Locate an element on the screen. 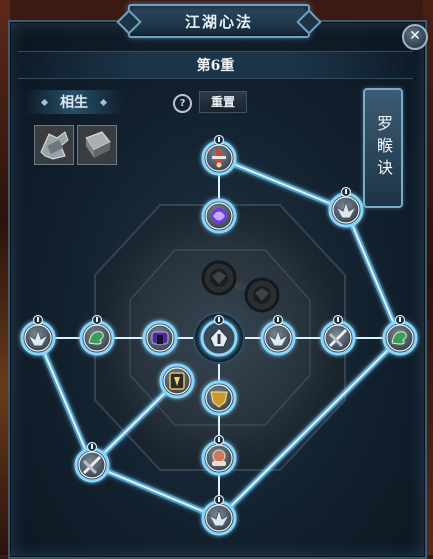 The image size is (433, 559). window-title: 江湖心法 is located at coordinates (218, 21).